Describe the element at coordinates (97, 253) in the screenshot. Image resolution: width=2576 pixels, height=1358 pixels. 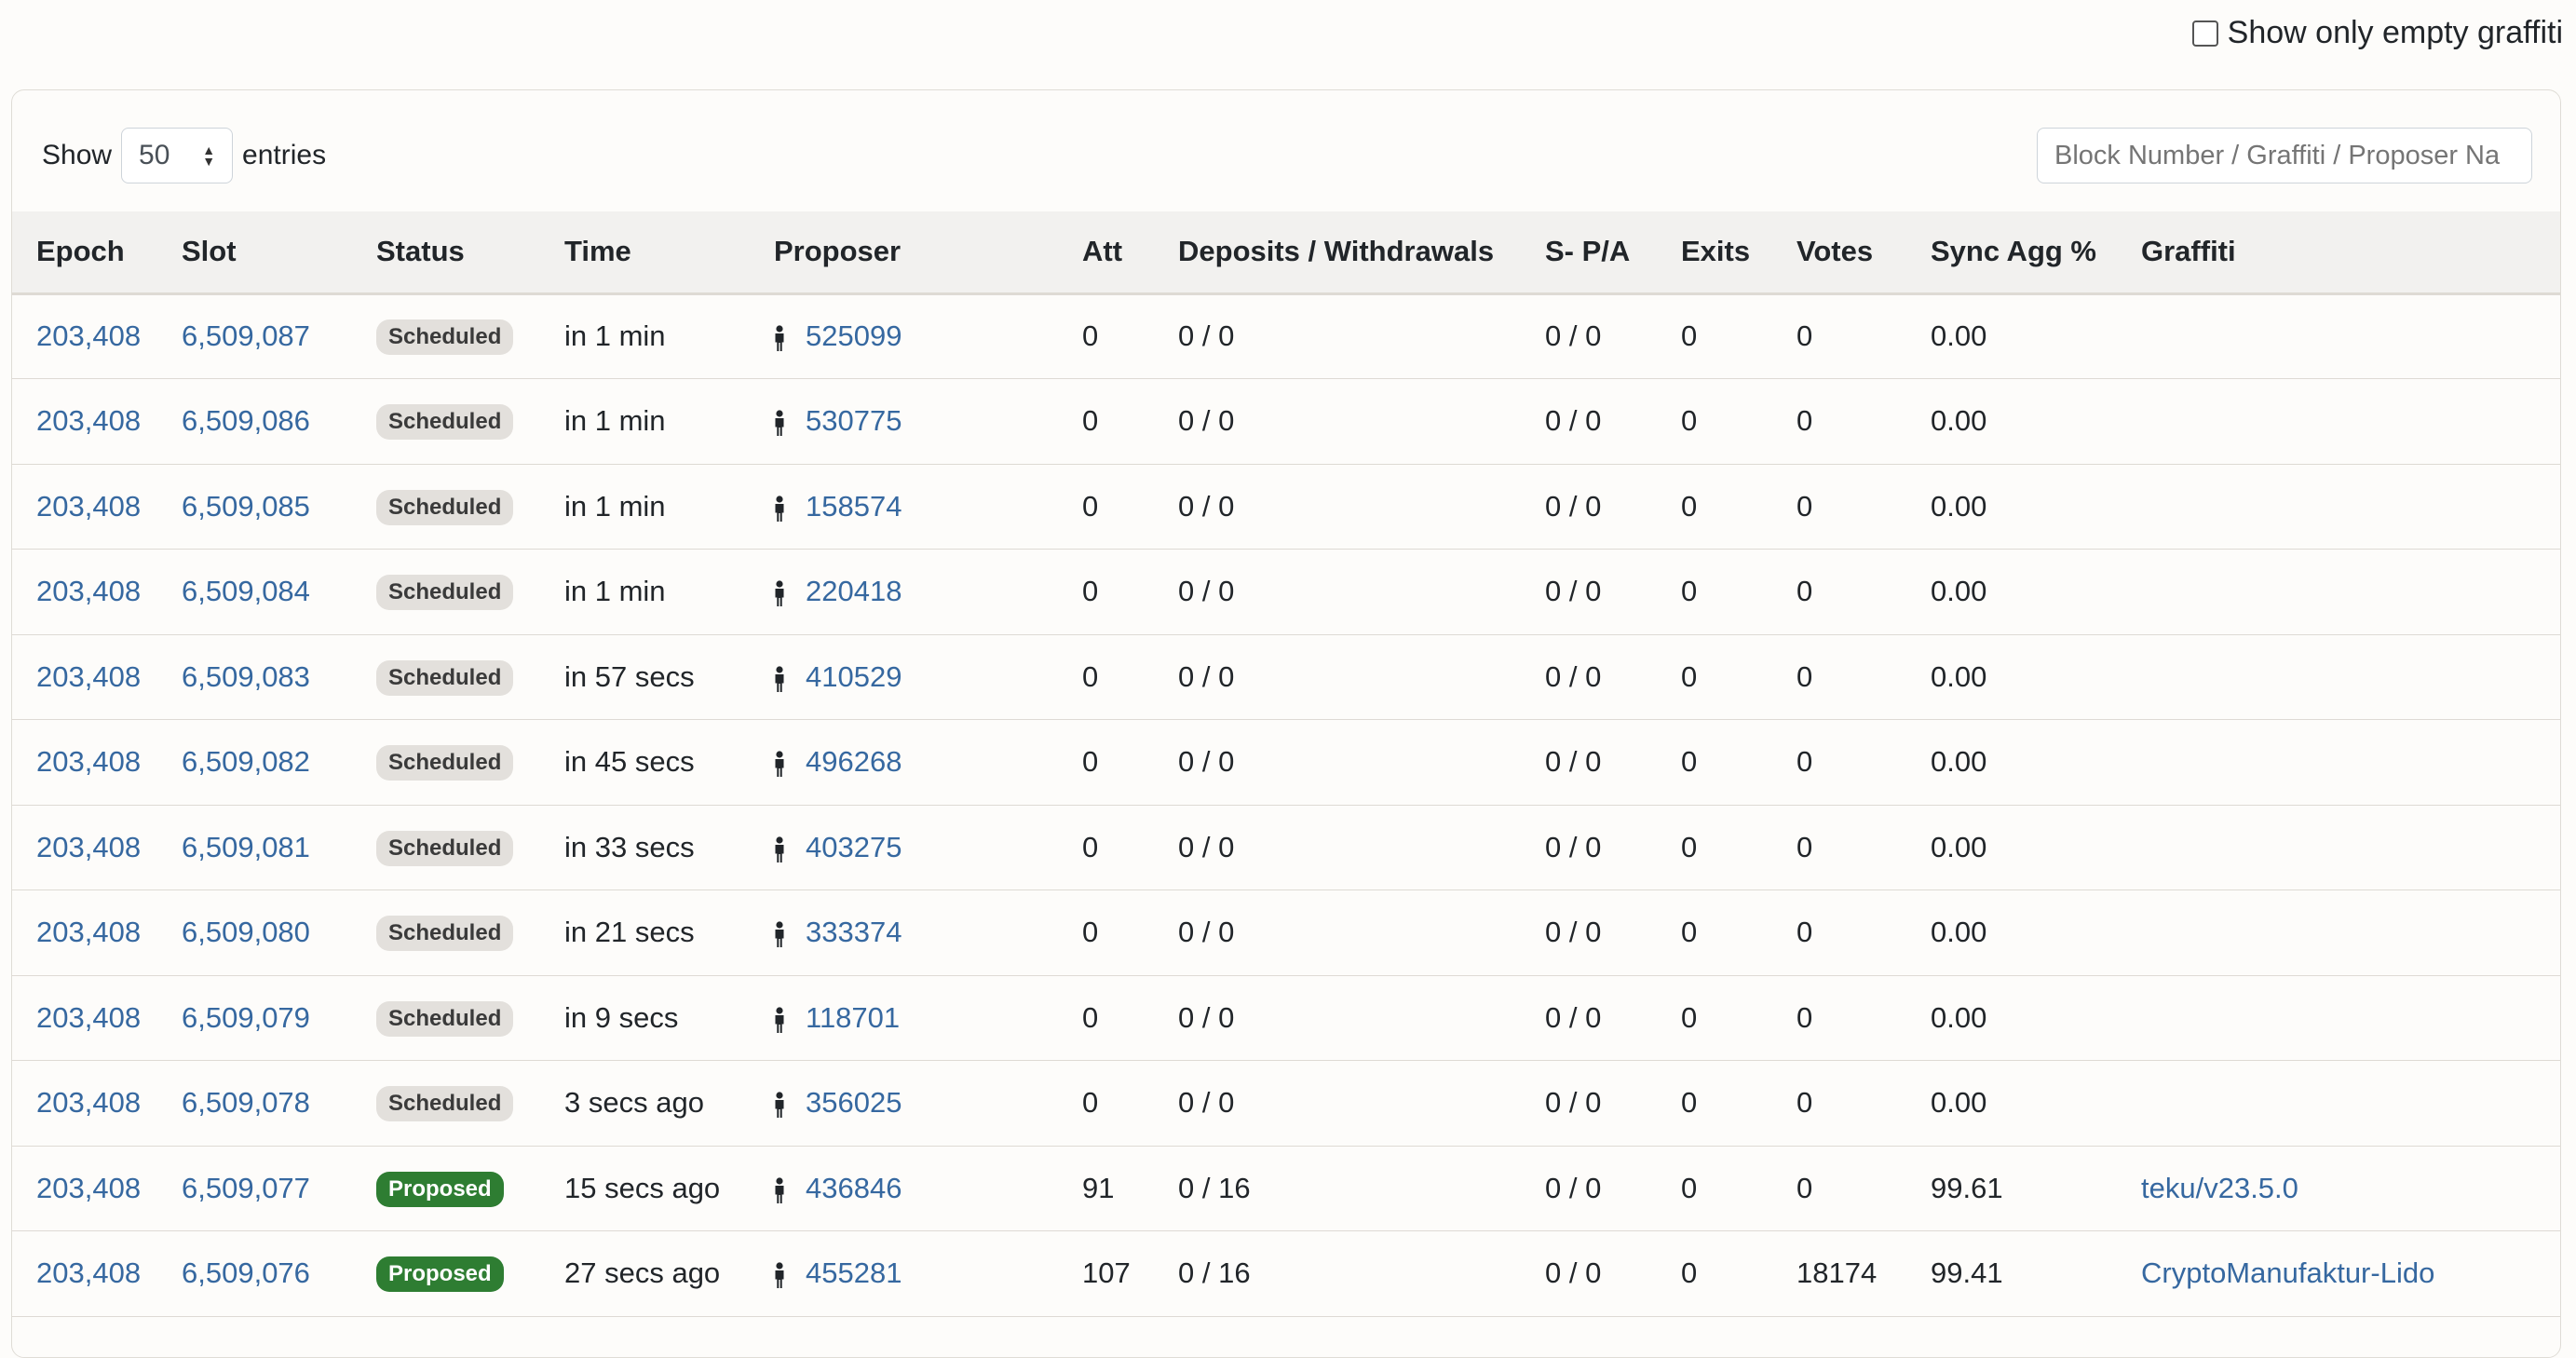
I see `col-epoch: Epoch` at that location.